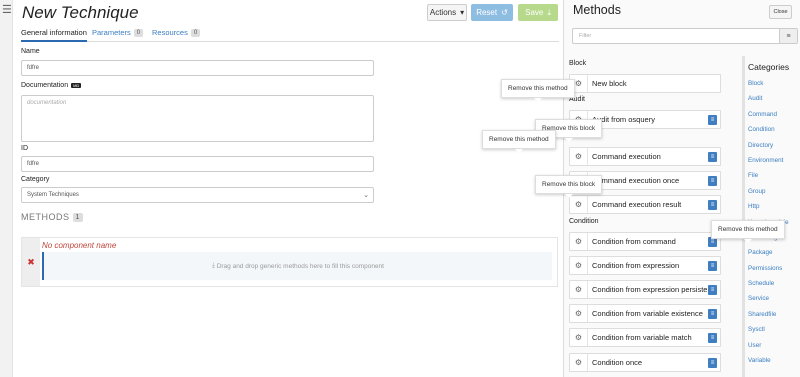  I want to click on category-link-sysctl: Sysctl, so click(774, 329).